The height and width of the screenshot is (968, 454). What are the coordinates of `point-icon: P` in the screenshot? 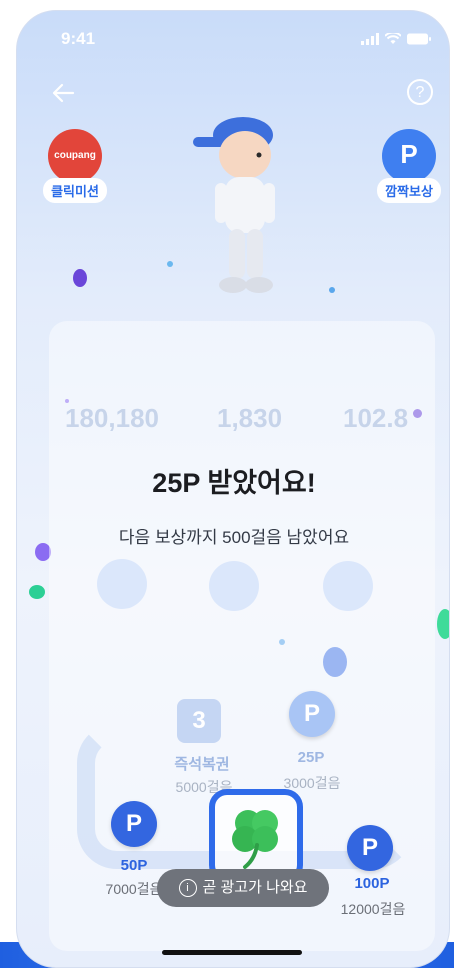 It's located at (409, 156).